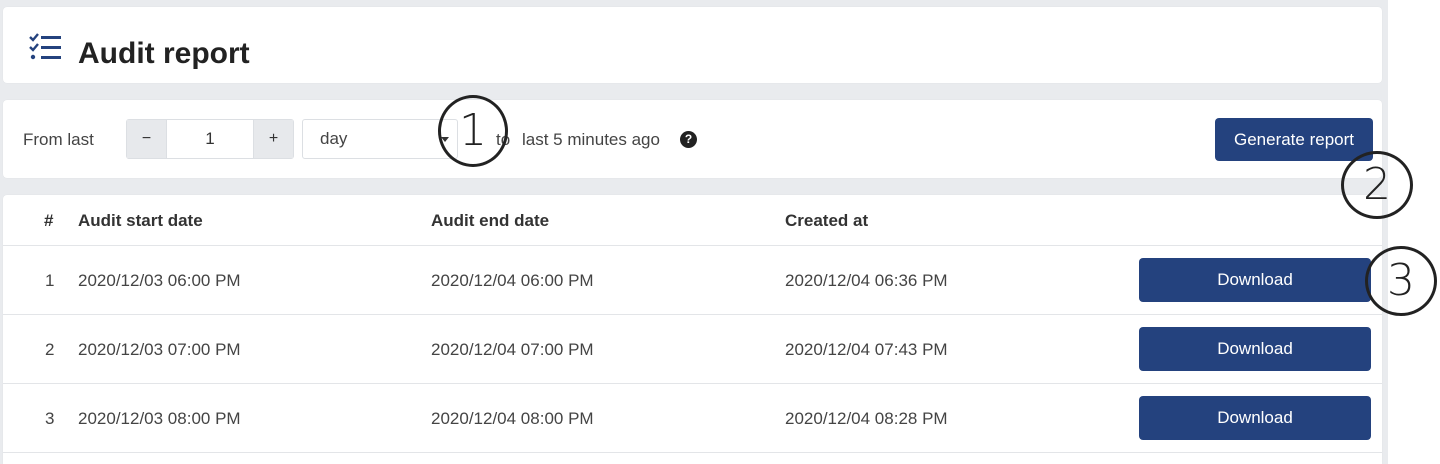 The height and width of the screenshot is (464, 1440). Describe the element at coordinates (50, 418) in the screenshot. I see `row-index: 3` at that location.